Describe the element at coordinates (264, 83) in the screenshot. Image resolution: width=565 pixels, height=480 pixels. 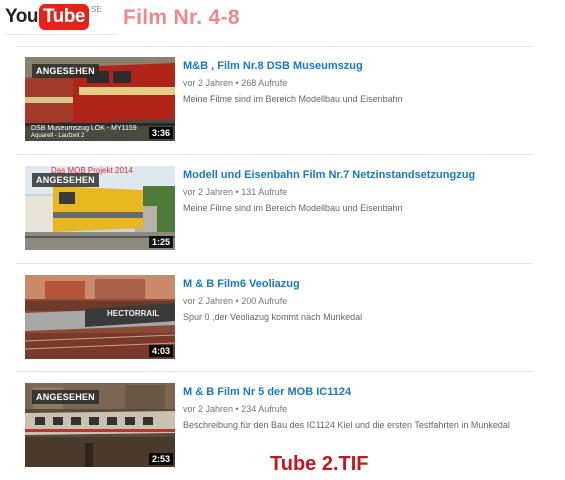
I see `video-views: 268 Aufrufe` at that location.